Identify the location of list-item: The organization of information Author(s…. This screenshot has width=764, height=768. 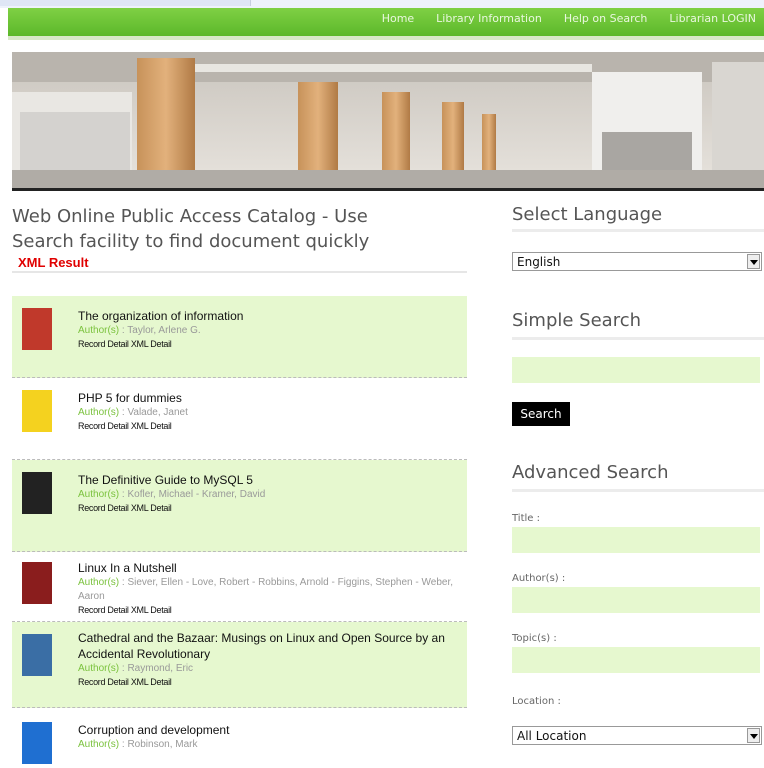
(239, 337).